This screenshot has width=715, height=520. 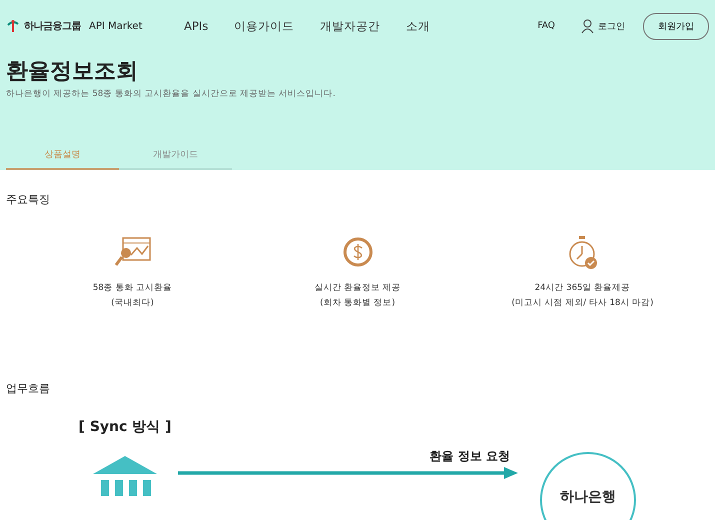 What do you see at coordinates (115, 26) in the screenshot?
I see `product-name: API Market` at bounding box center [115, 26].